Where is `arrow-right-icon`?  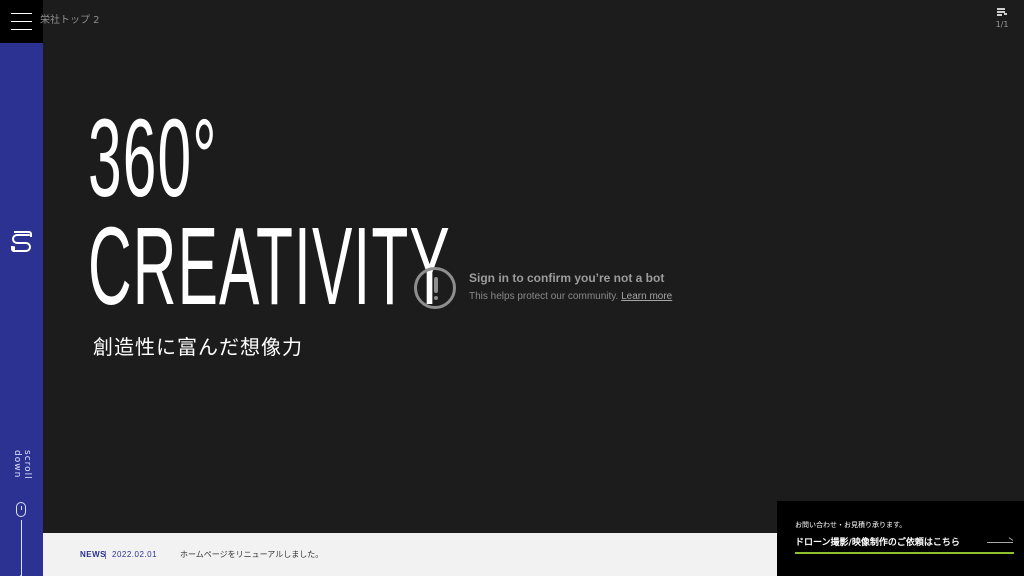 arrow-right-icon is located at coordinates (1000, 542).